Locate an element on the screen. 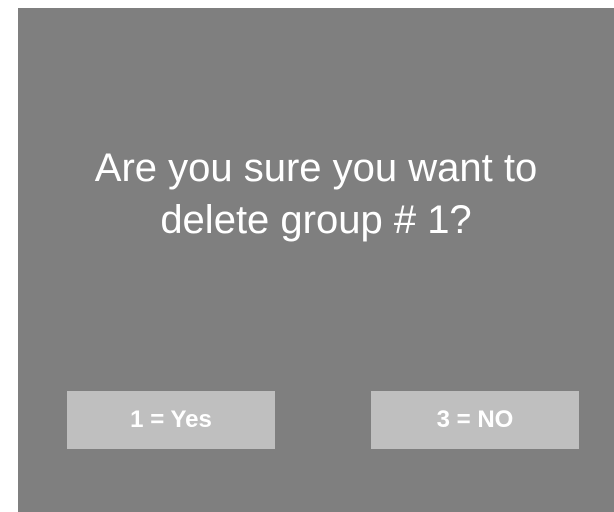 This screenshot has width=614, height=512. yes-button: 1 = Yes is located at coordinates (171, 420).